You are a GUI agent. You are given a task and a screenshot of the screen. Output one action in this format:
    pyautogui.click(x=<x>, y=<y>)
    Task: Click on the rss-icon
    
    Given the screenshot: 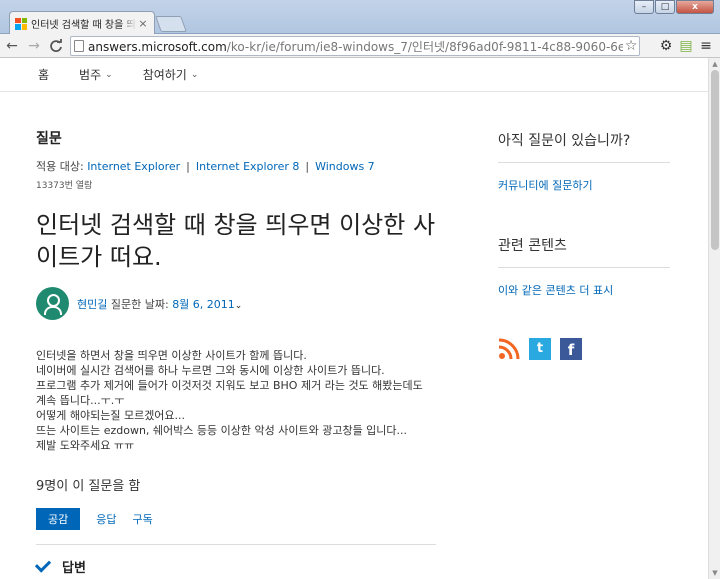 What is the action you would take?
    pyautogui.click(x=509, y=349)
    